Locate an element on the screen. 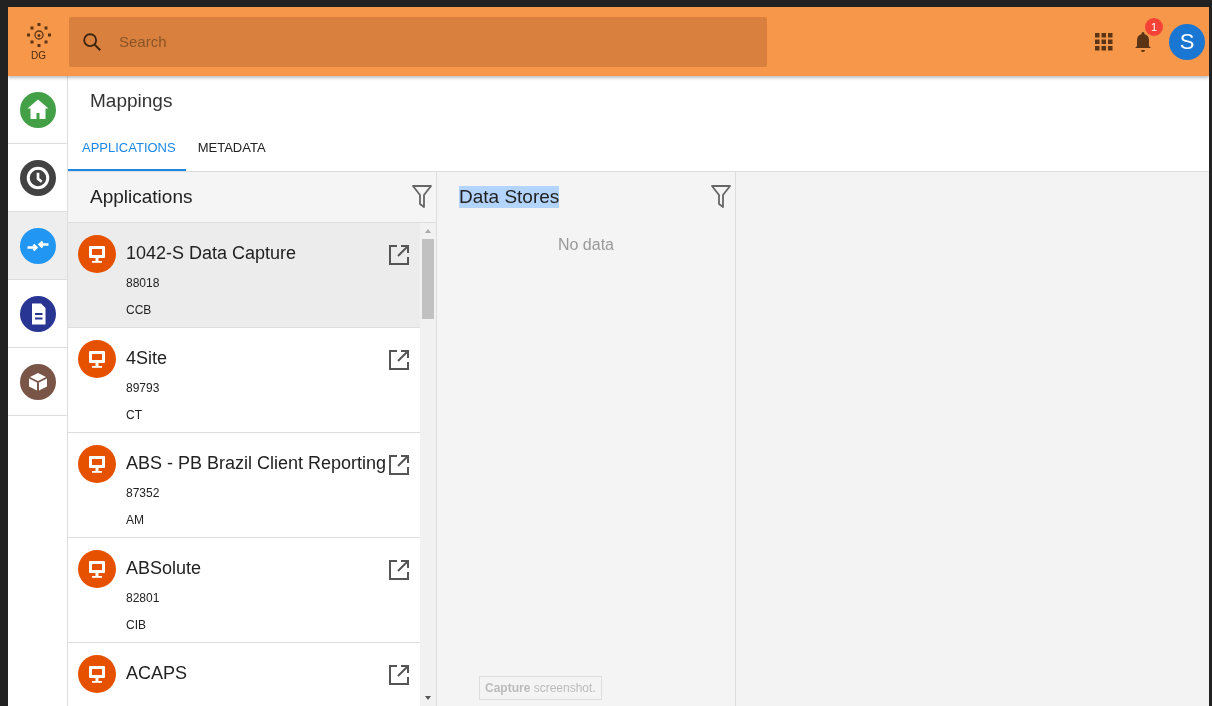 The width and height of the screenshot is (1212, 706). application-code: AM is located at coordinates (135, 520).